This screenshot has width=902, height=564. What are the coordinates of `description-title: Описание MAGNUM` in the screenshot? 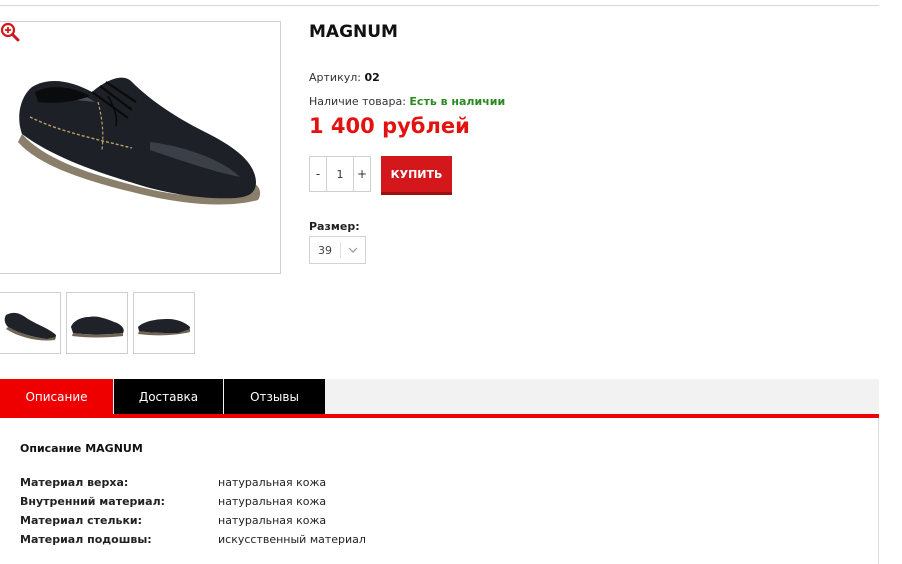 It's located at (81, 448).